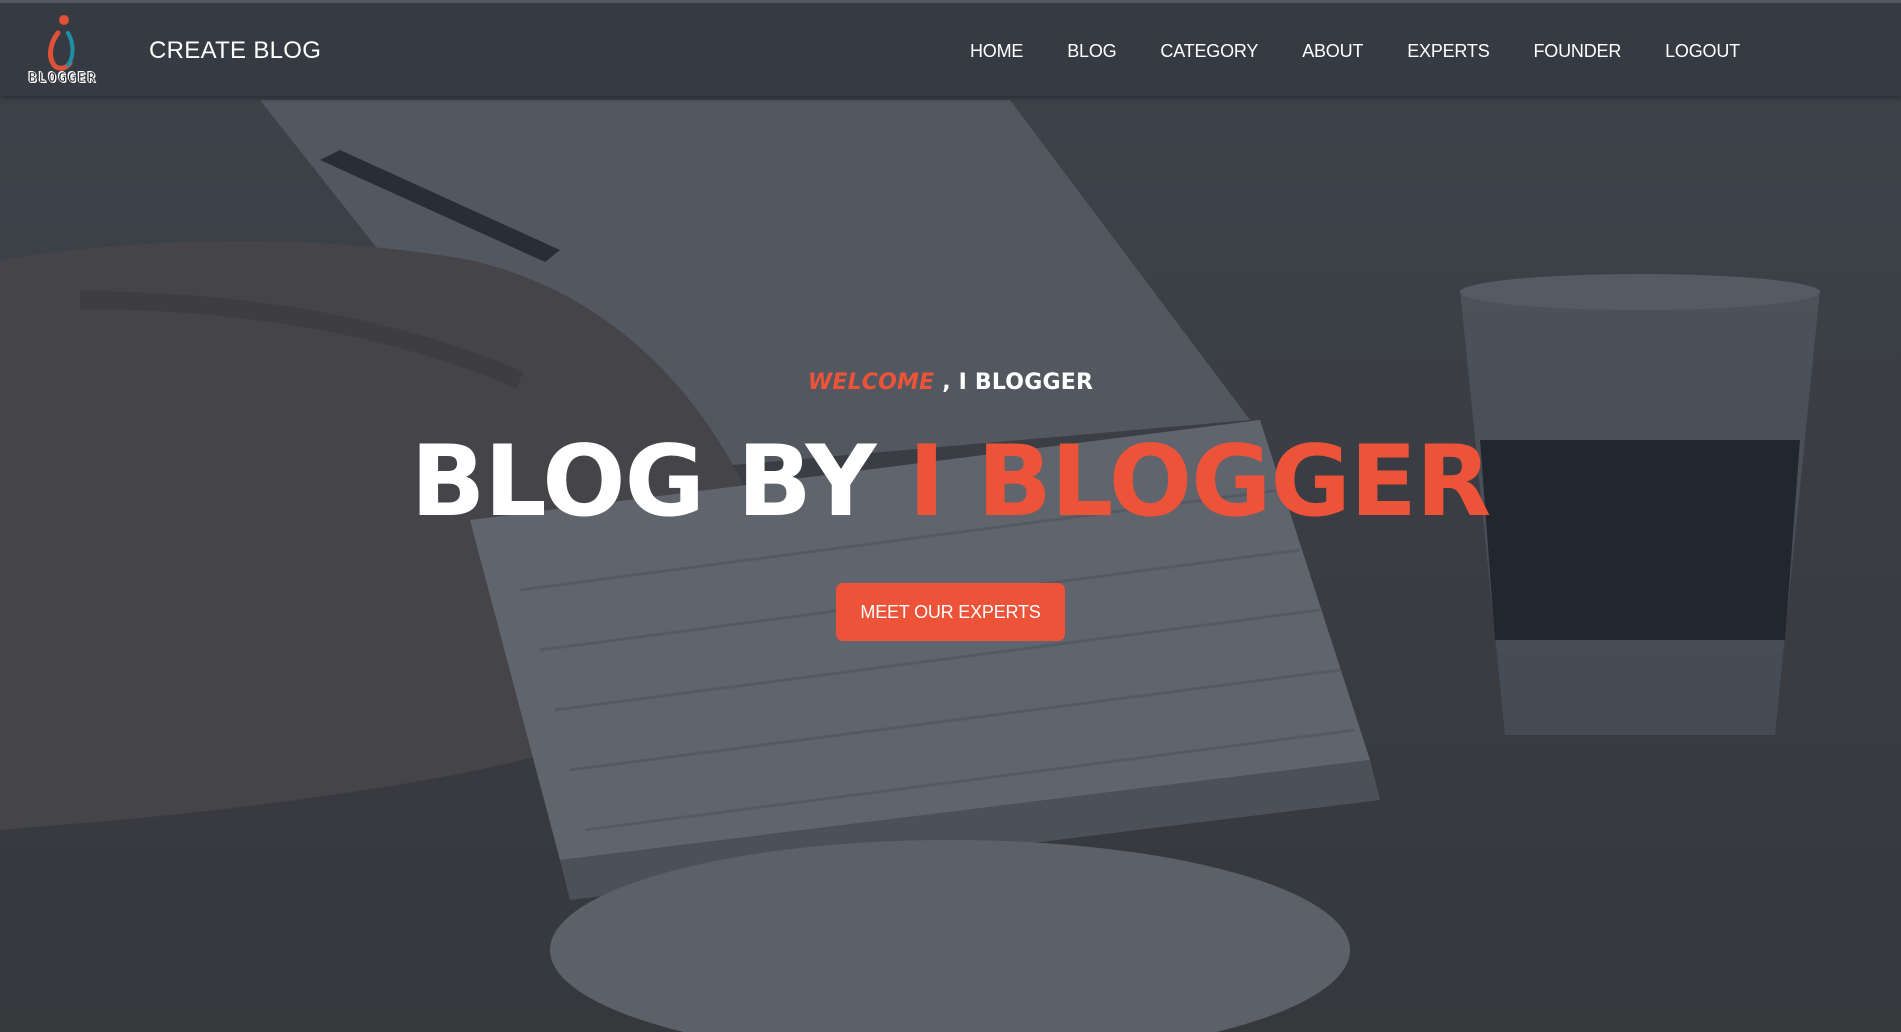  What do you see at coordinates (1578, 51) in the screenshot?
I see `nav-founder: FOUNDER` at bounding box center [1578, 51].